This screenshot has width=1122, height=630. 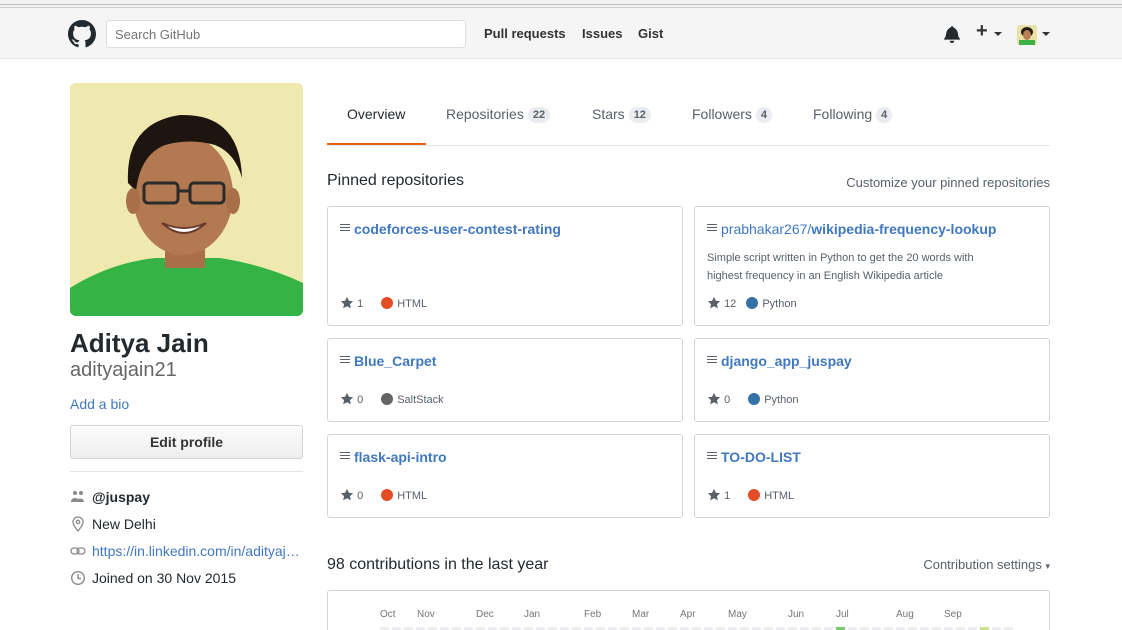 I want to click on joined-text: Joined on 30 Nov 2015, so click(x=164, y=578).